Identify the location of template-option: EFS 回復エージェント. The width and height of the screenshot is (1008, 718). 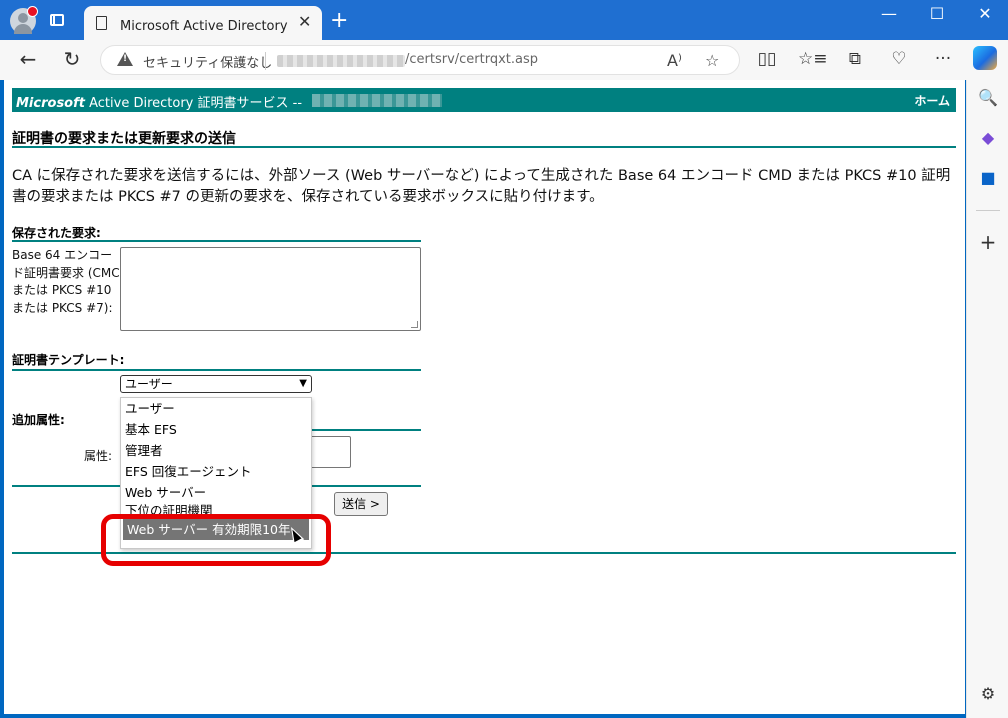
(216, 471).